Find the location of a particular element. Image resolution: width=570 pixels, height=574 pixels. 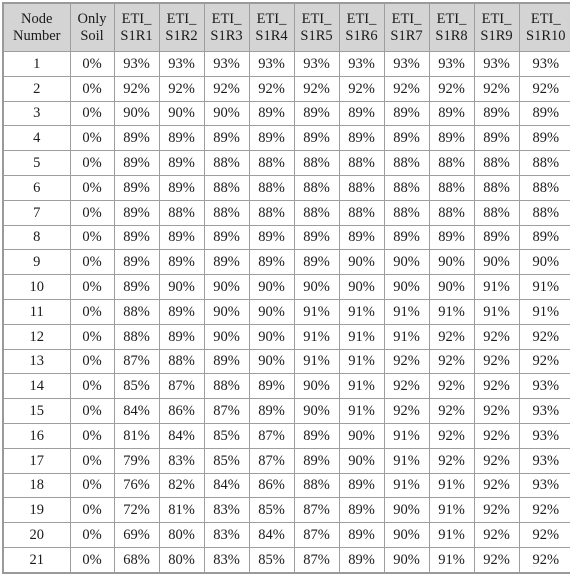

cell-eti_s1r9: 91% is located at coordinates (496, 311).